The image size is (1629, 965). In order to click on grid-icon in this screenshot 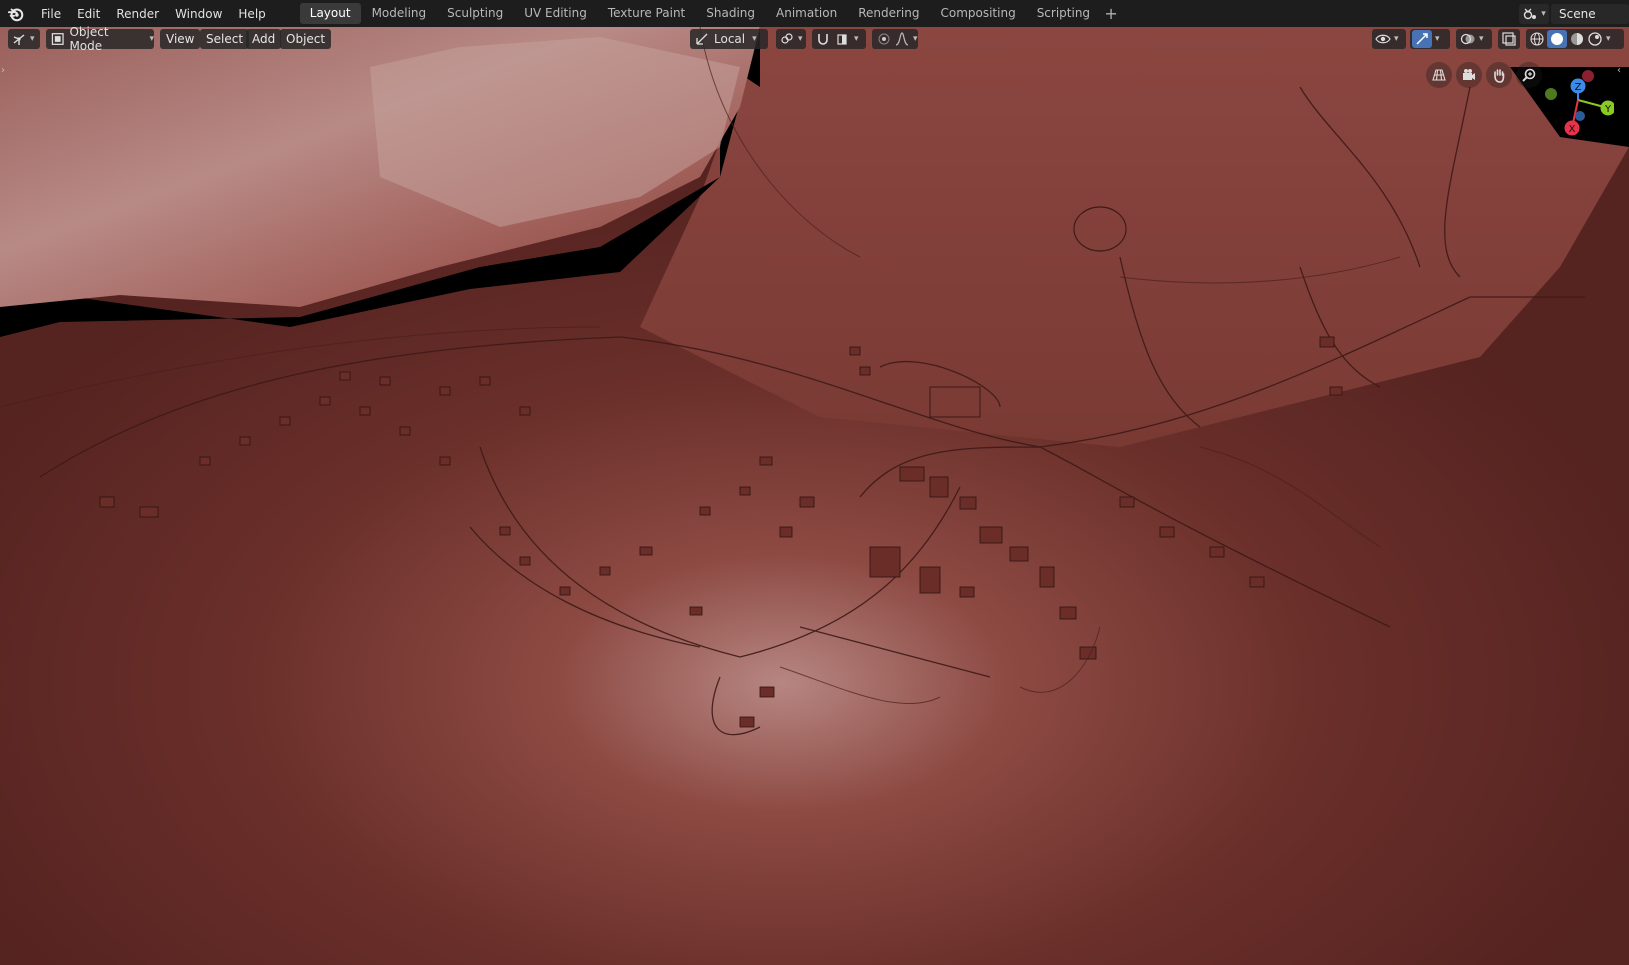, I will do `click(1439, 75)`.